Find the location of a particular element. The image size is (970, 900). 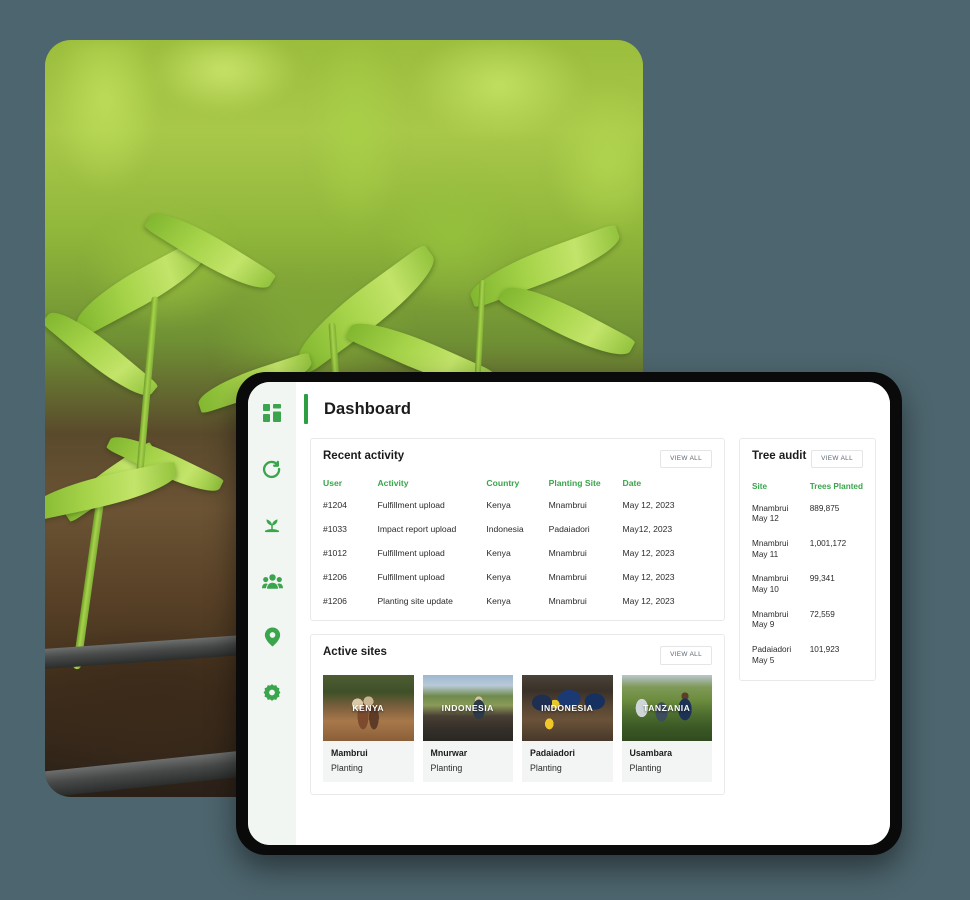

active-nav-indicator is located at coordinates (306, 409).